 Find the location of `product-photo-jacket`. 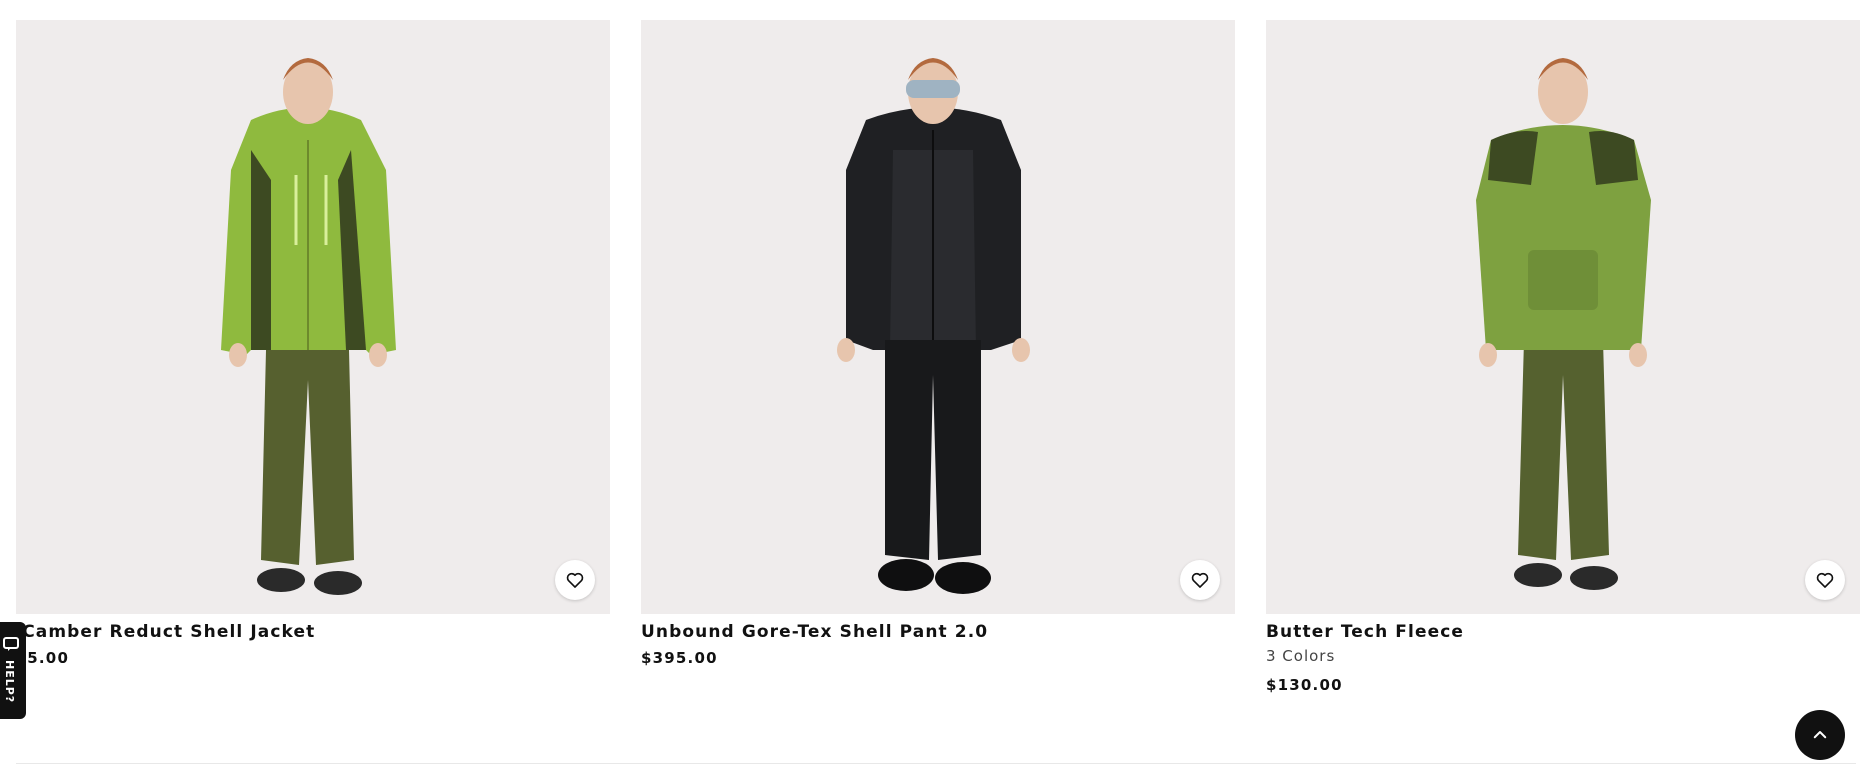

product-photo-jacket is located at coordinates (308, 326).